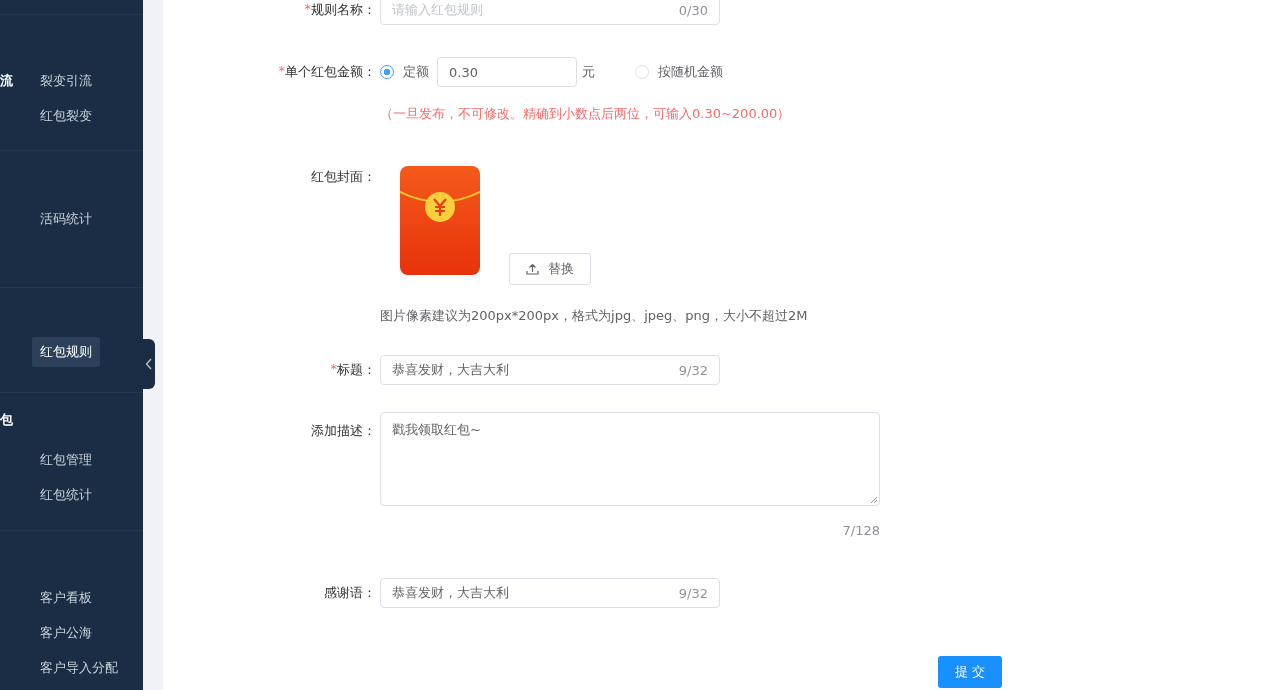  I want to click on field-label: *单个红包金额：, so click(326, 72).